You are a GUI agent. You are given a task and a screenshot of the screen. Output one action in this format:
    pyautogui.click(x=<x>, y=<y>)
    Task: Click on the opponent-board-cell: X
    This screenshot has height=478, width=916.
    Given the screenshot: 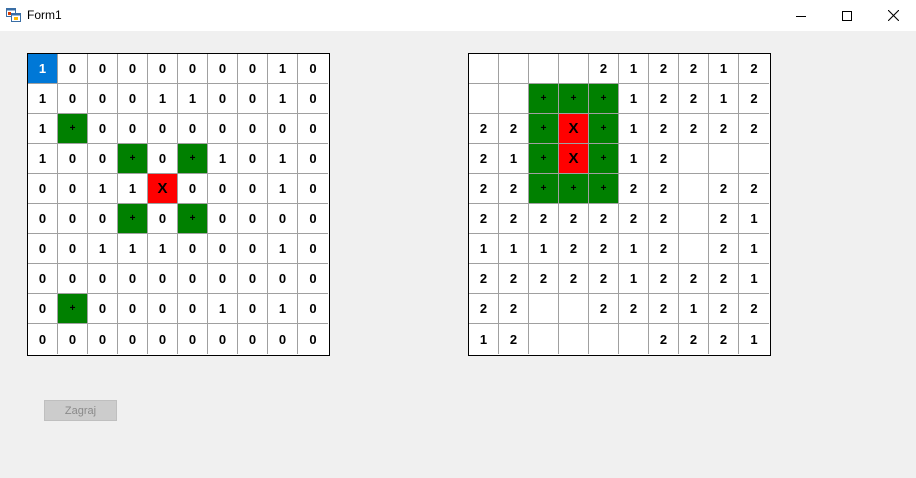 What is the action you would take?
    pyautogui.click(x=574, y=129)
    